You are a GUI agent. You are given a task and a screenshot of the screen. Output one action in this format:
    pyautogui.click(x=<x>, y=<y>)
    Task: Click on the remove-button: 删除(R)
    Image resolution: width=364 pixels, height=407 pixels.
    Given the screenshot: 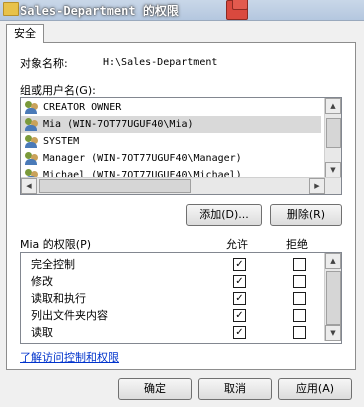 What is the action you would take?
    pyautogui.click(x=306, y=215)
    